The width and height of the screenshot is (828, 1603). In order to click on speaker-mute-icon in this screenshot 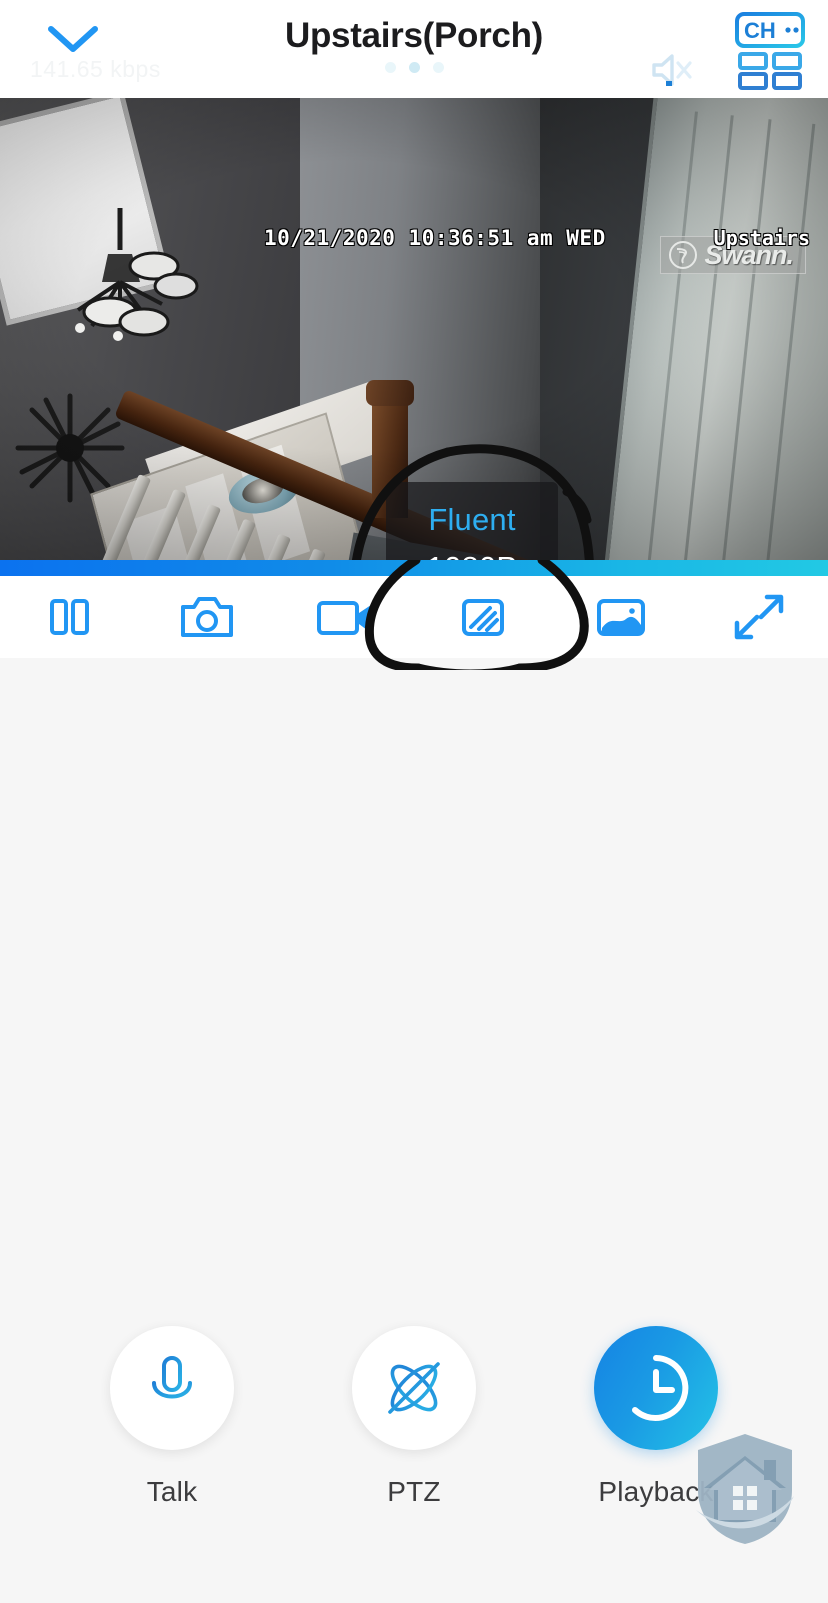, I will do `click(672, 70)`.